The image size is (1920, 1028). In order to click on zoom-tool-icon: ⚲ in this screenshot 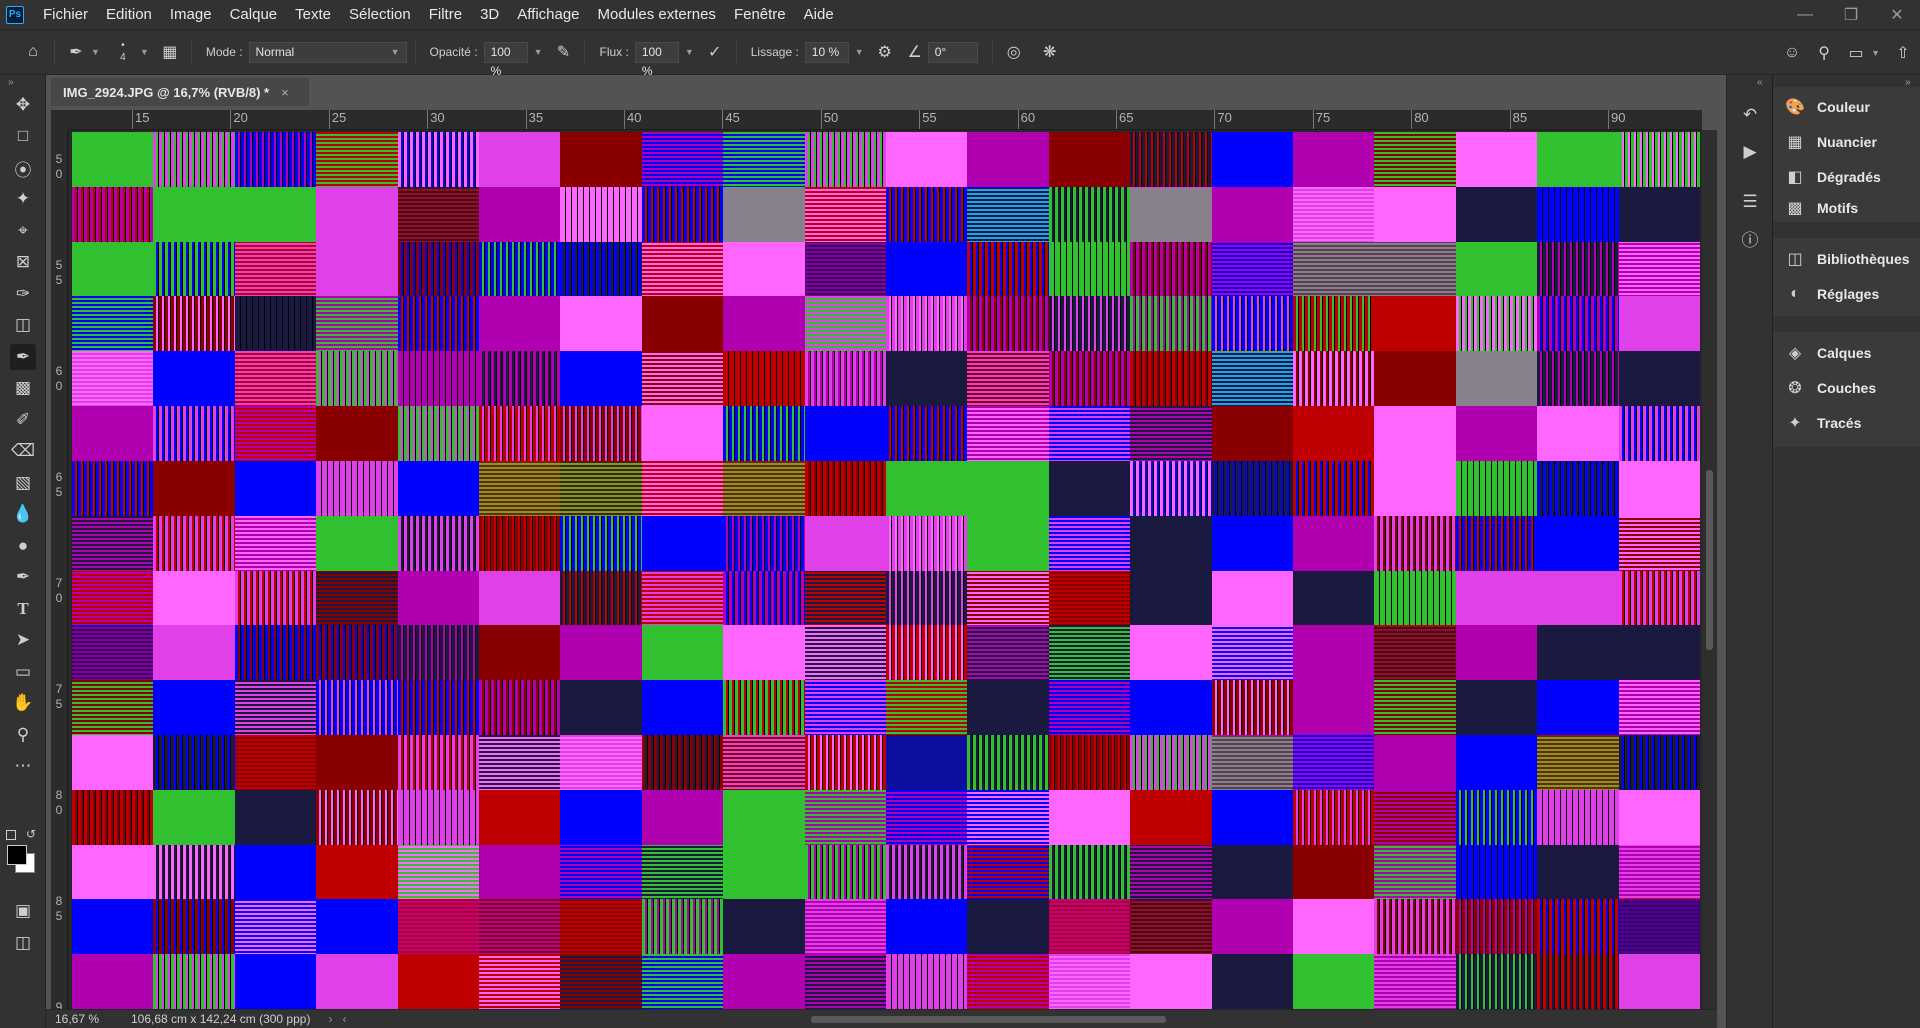, I will do `click(23, 735)`.